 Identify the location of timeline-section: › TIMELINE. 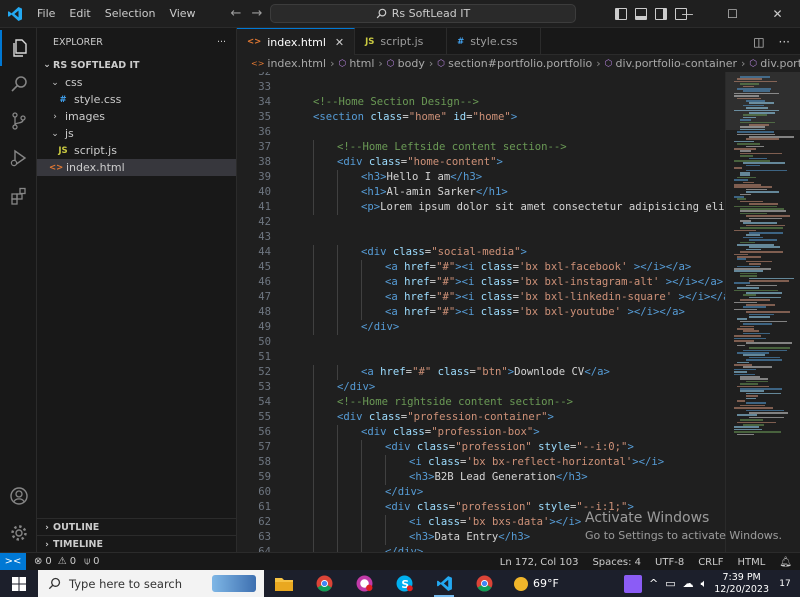
(136, 544).